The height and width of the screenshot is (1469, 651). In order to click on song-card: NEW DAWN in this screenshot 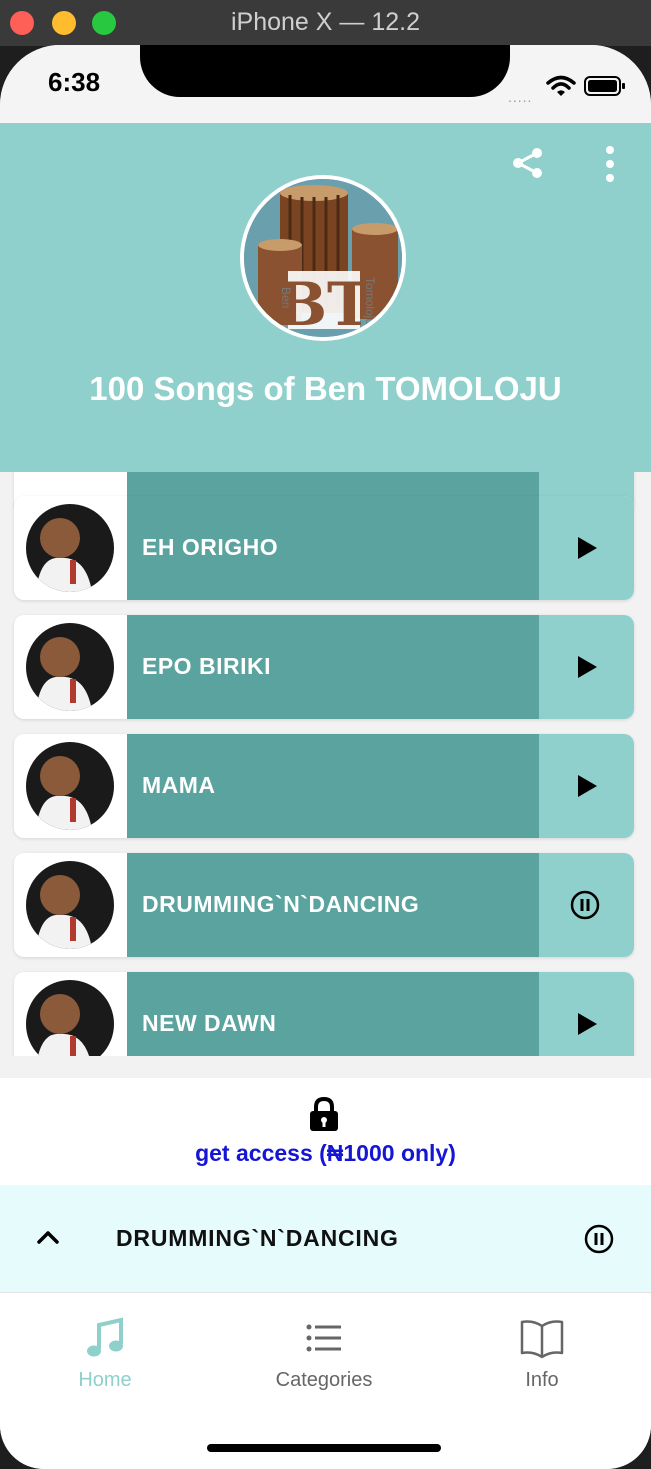, I will do `click(324, 1014)`.